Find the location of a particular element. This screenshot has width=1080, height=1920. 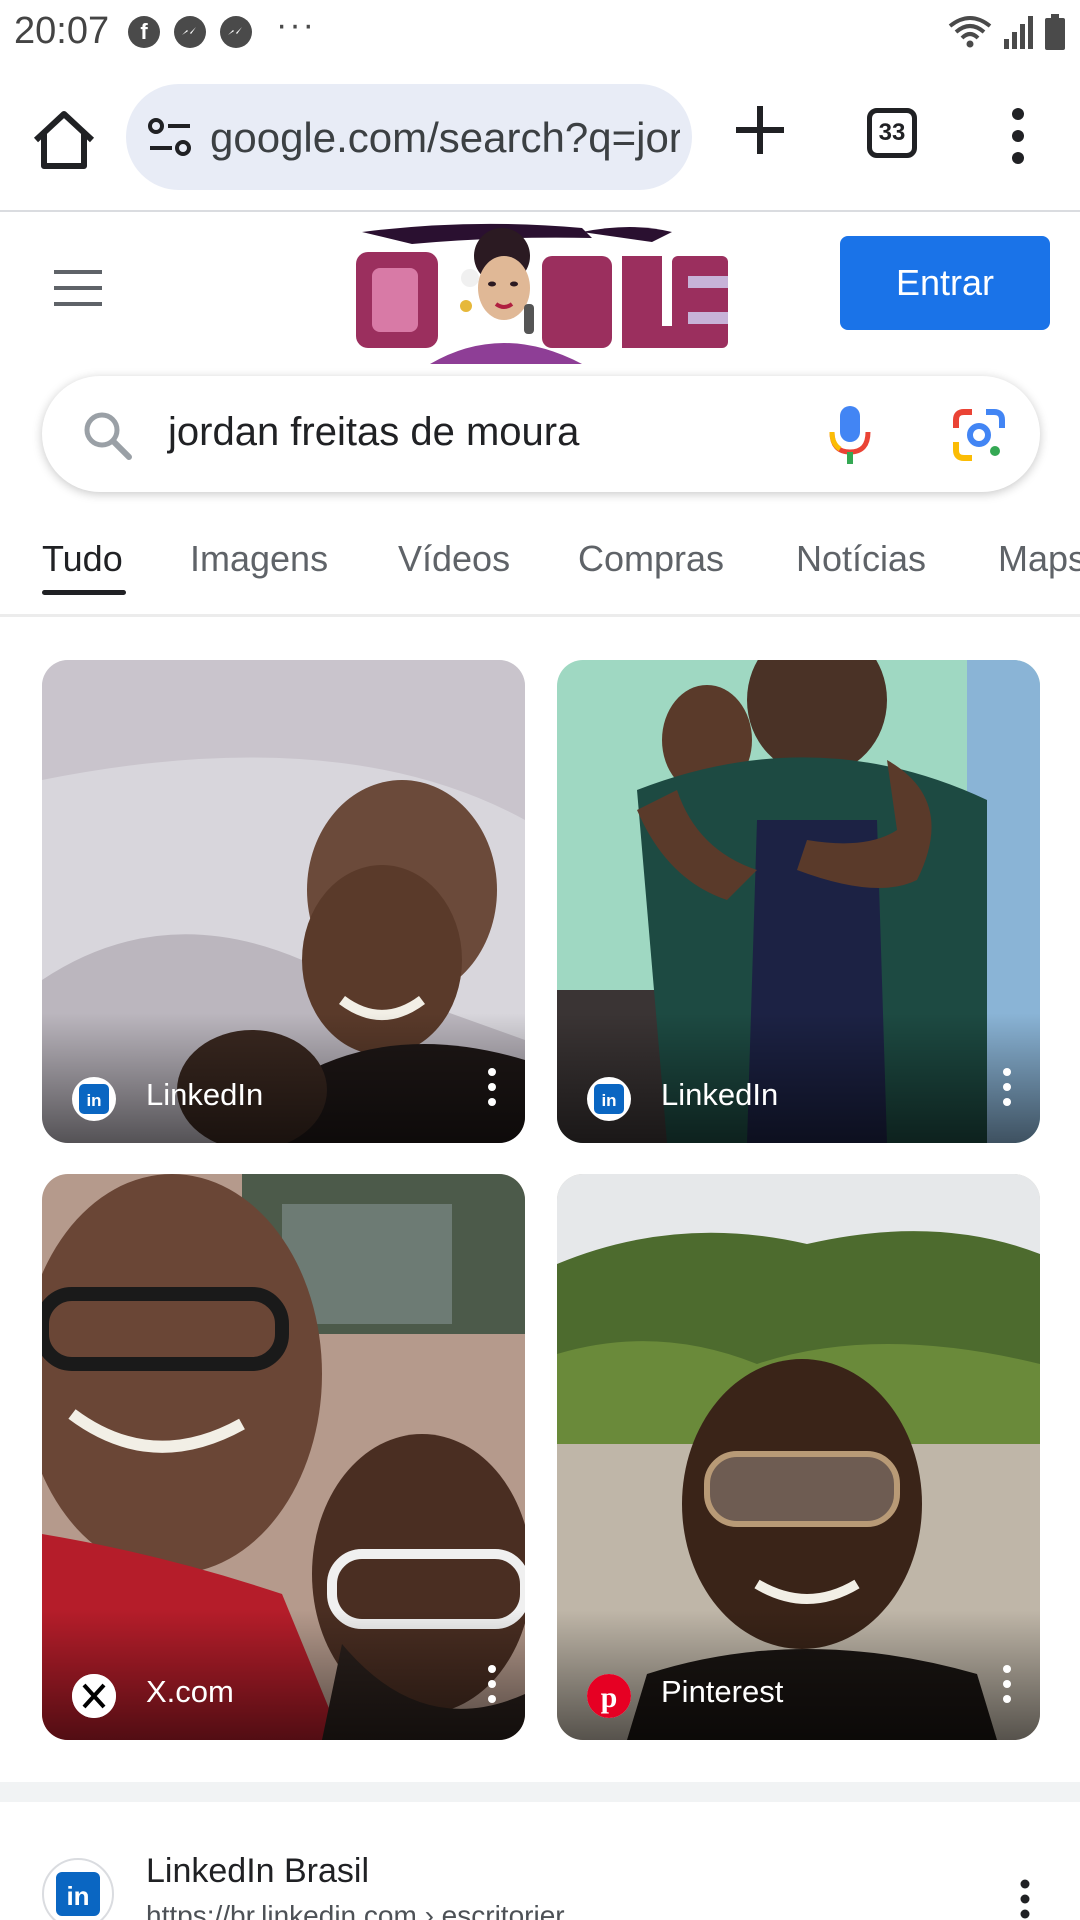

search-box: jordan freitas de moura is located at coordinates (541, 434).